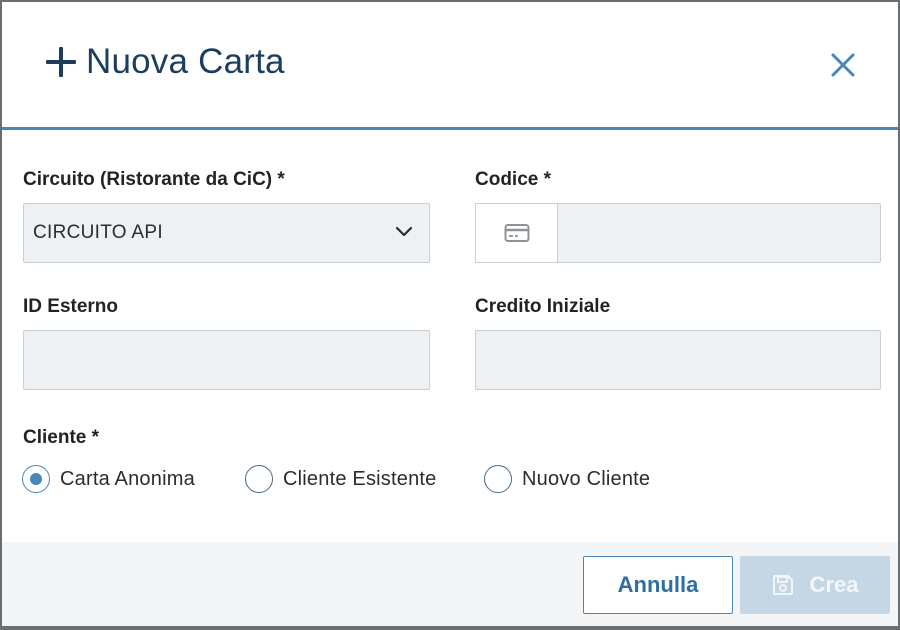 This screenshot has width=900, height=630. I want to click on modal-title: Nuova Carta, so click(165, 62).